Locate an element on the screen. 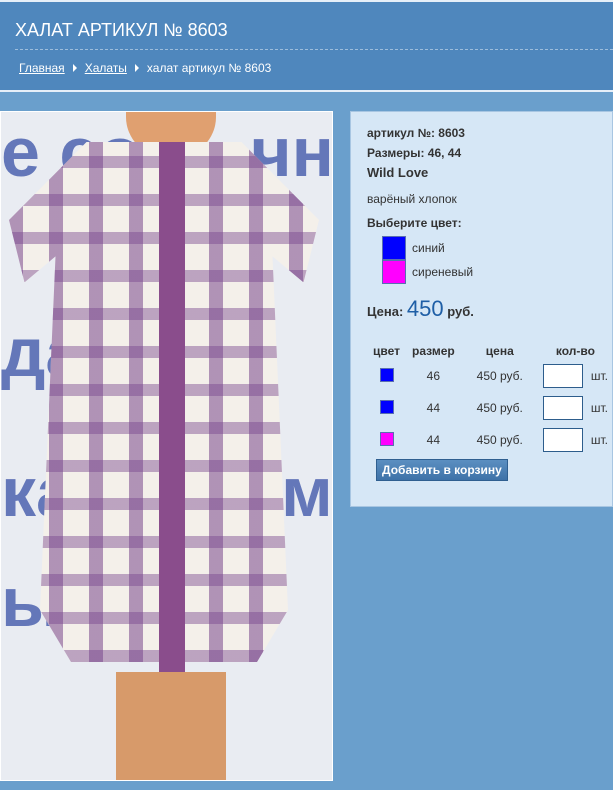  price: Цена: 450 руб. is located at coordinates (420, 309).